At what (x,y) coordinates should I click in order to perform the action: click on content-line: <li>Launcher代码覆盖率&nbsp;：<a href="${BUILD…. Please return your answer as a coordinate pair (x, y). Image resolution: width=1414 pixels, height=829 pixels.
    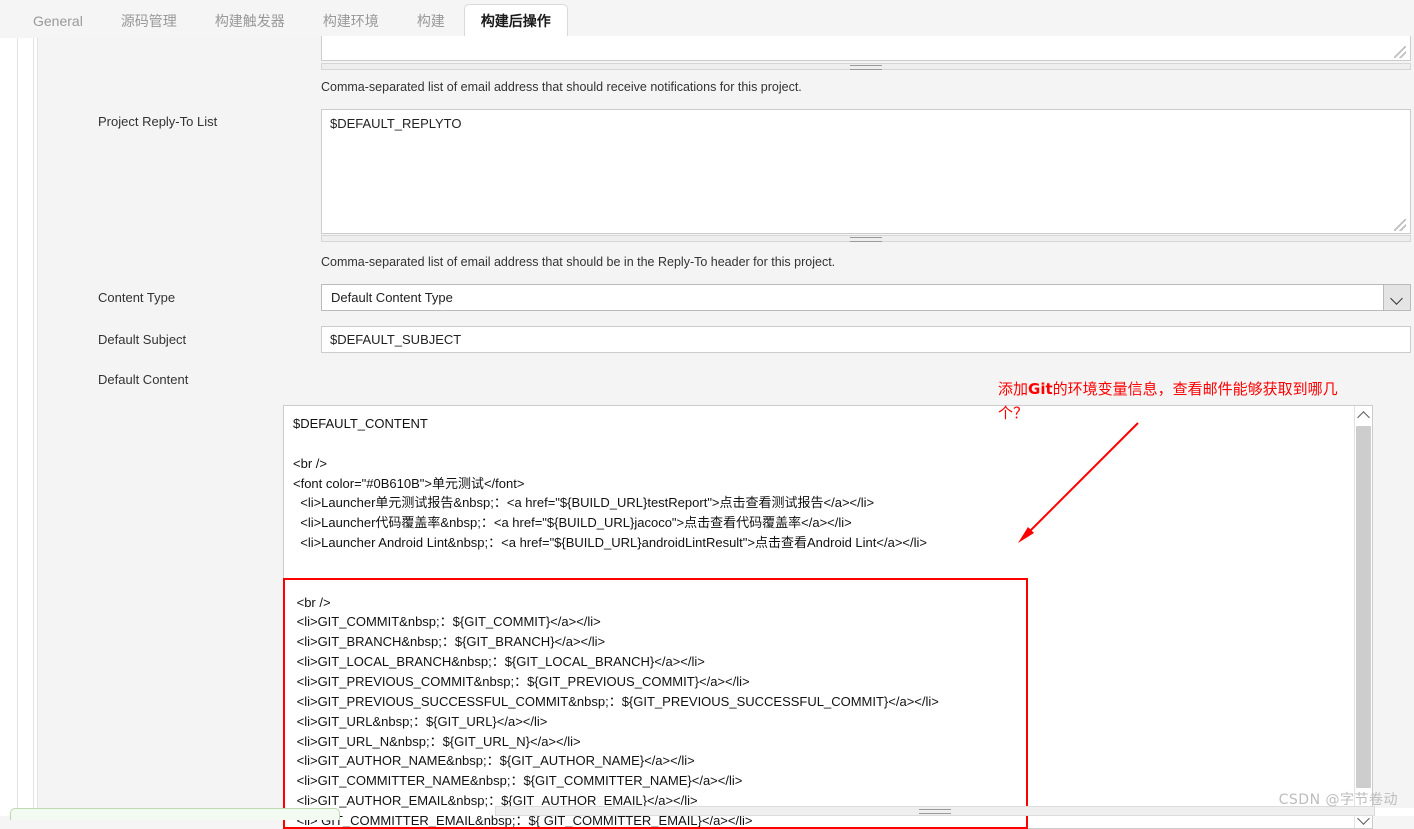
    Looking at the image, I should click on (572, 523).